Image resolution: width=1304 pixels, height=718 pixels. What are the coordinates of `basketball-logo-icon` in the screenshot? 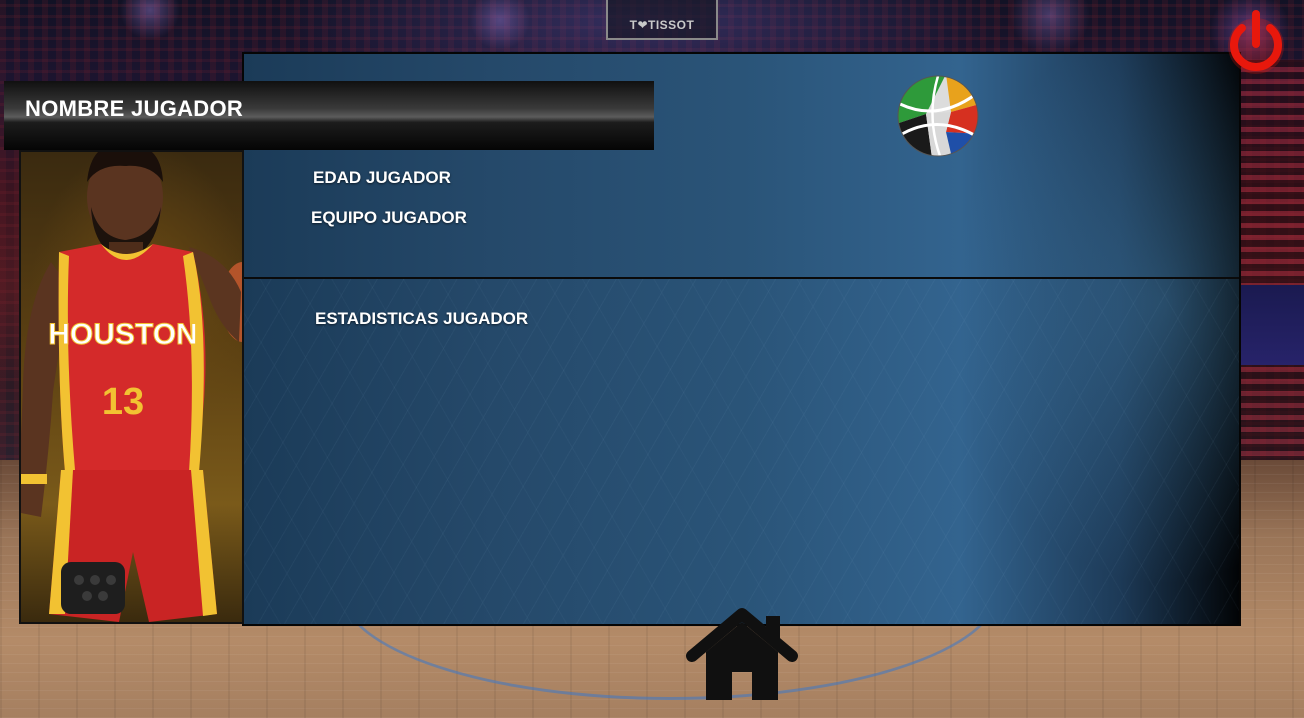 It's located at (938, 116).